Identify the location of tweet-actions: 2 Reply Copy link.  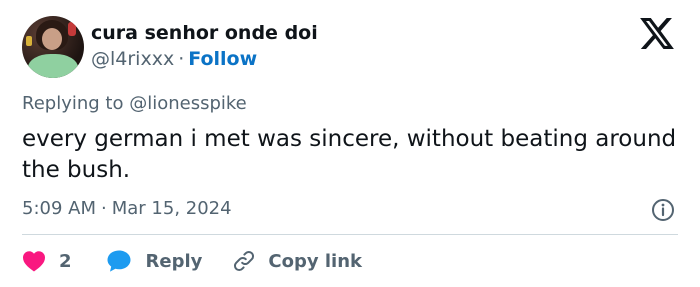
(192, 261).